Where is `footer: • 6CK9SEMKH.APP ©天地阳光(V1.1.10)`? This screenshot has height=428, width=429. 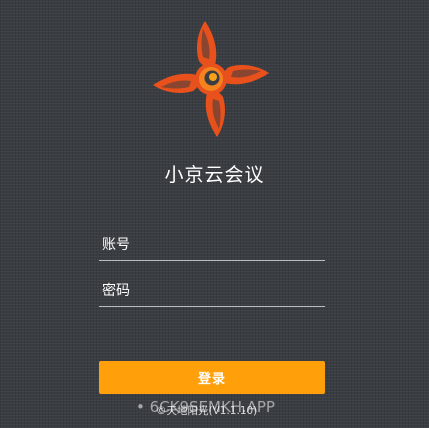 footer: • 6CK9SEMKH.APP ©天地阳光(V1.1.10) is located at coordinates (214, 408).